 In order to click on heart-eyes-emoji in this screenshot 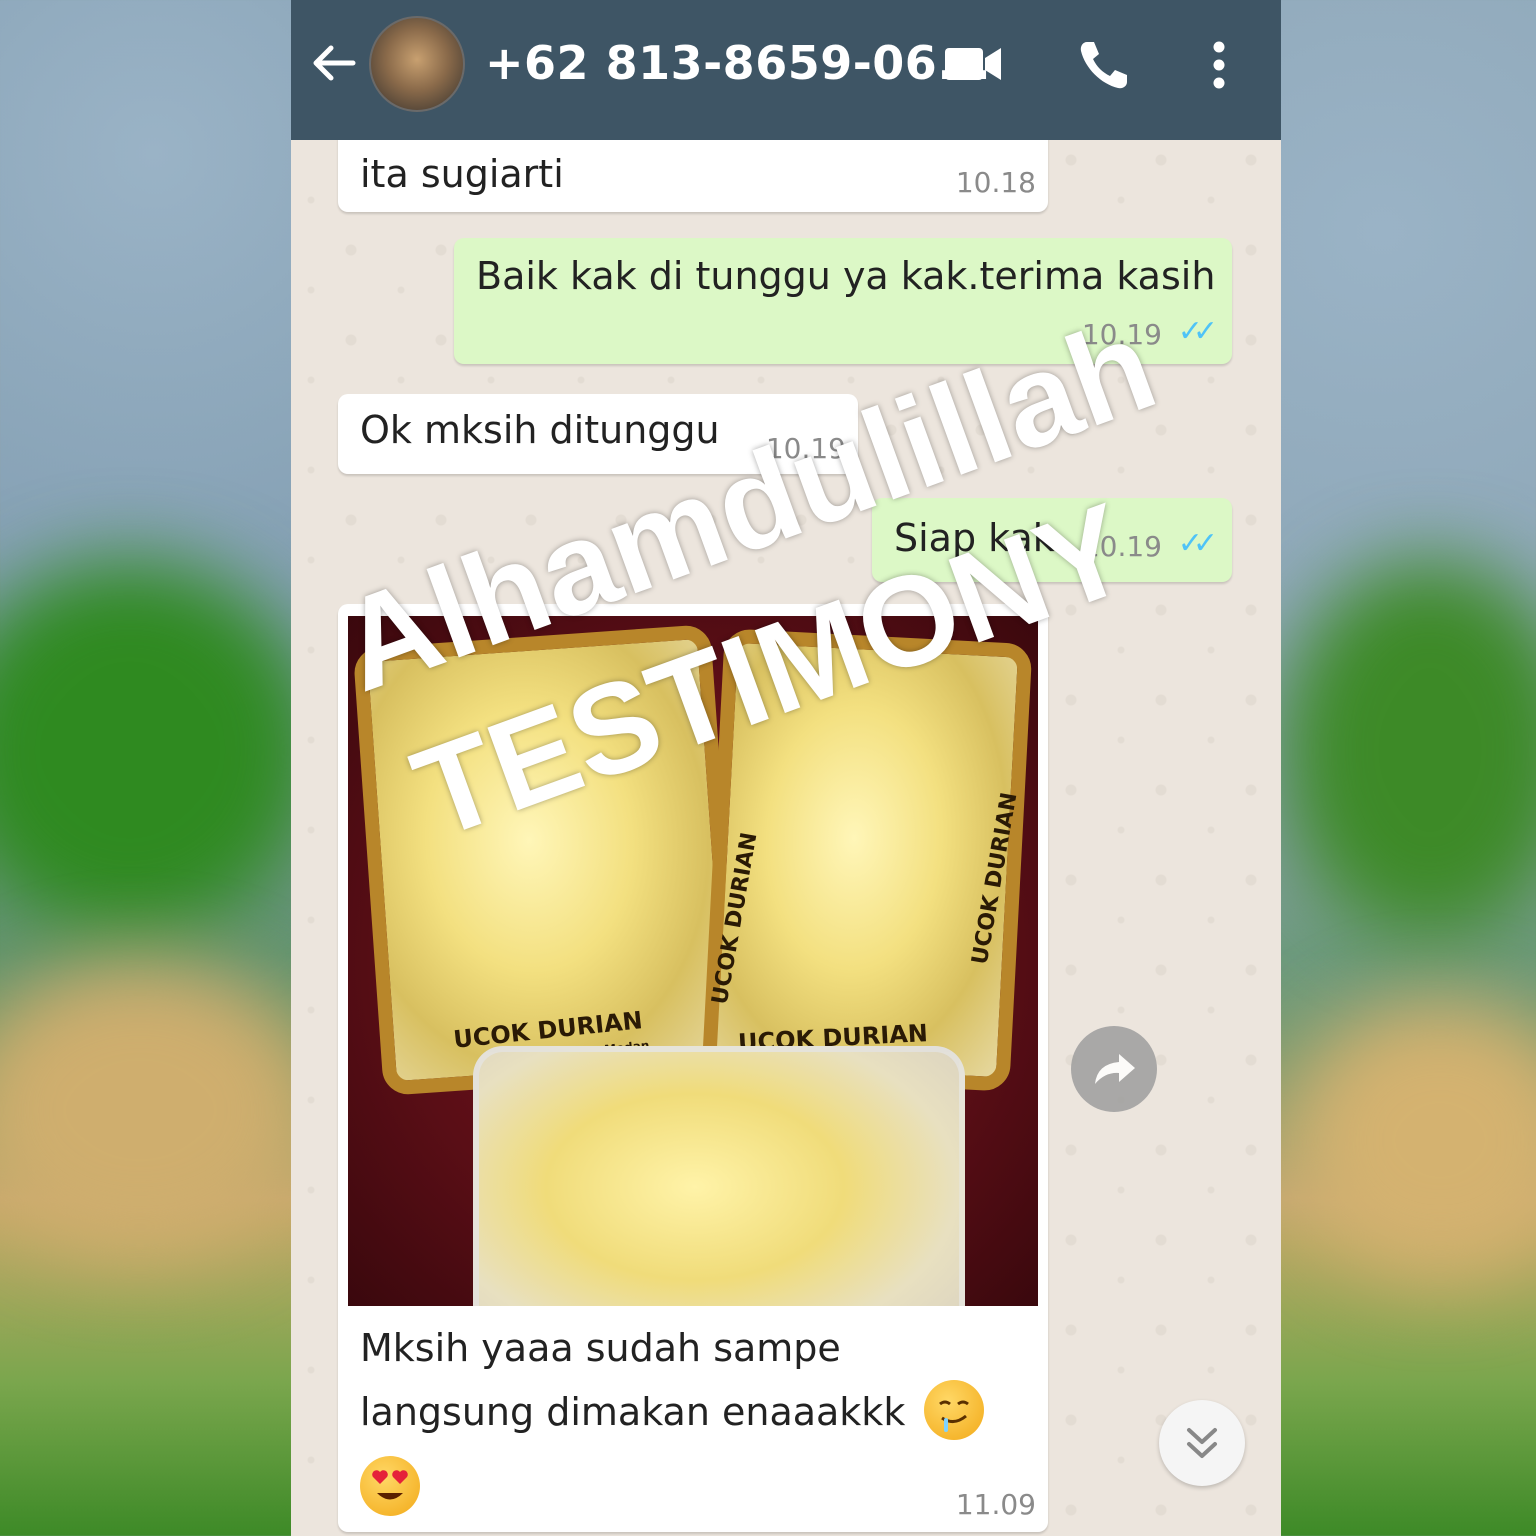, I will do `click(390, 1486)`.